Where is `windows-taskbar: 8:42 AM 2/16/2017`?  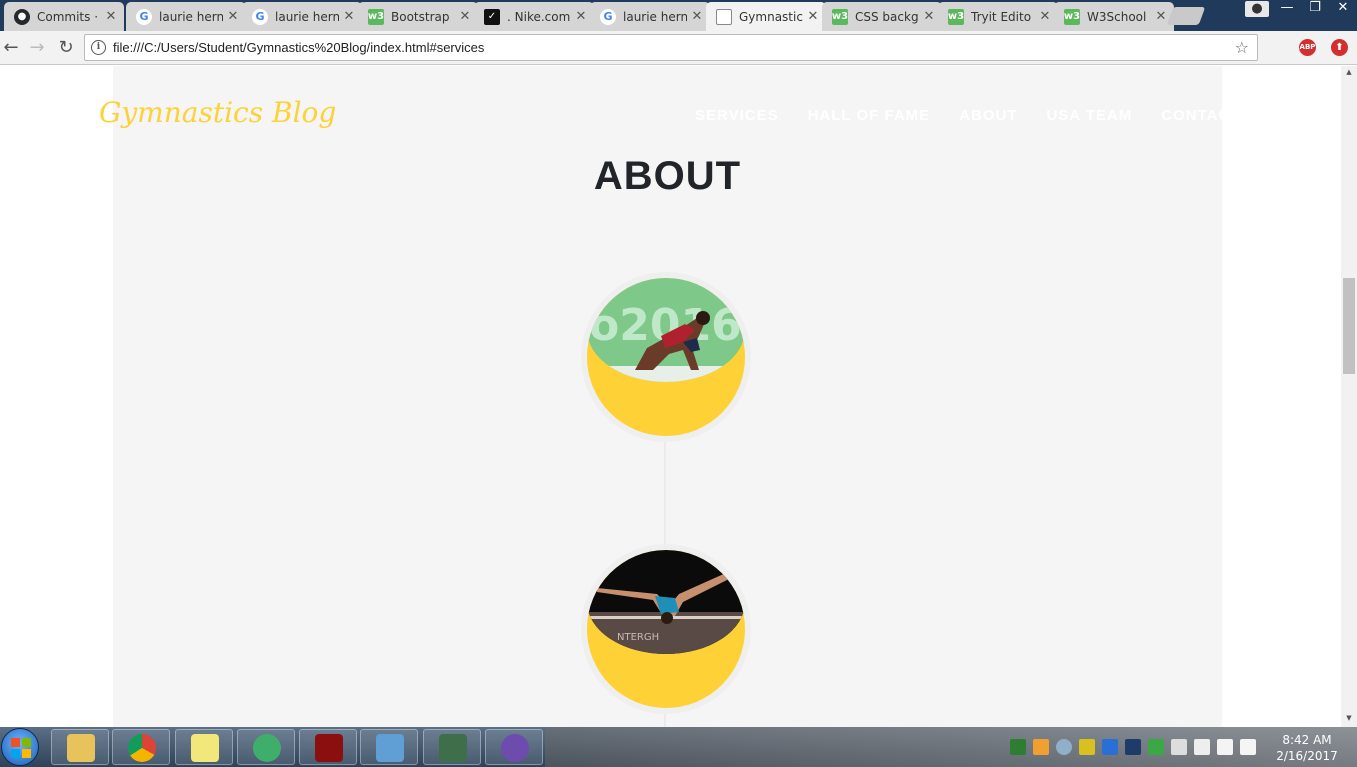
windows-taskbar: 8:42 AM 2/16/2017 is located at coordinates (678, 747).